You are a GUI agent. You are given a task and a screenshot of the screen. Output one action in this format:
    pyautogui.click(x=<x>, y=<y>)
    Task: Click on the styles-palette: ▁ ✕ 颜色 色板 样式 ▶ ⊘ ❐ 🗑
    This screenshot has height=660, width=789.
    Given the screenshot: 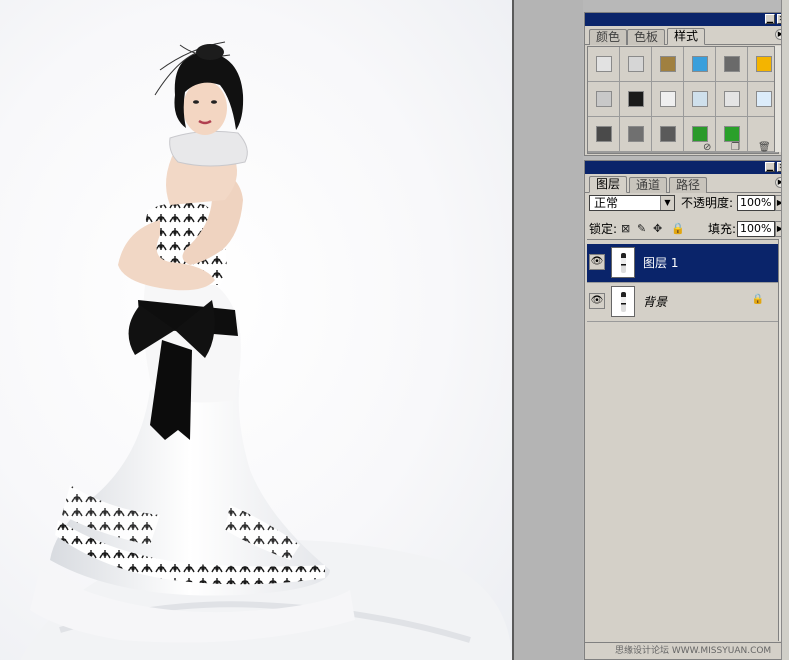 What is the action you would take?
    pyautogui.click(x=686, y=84)
    